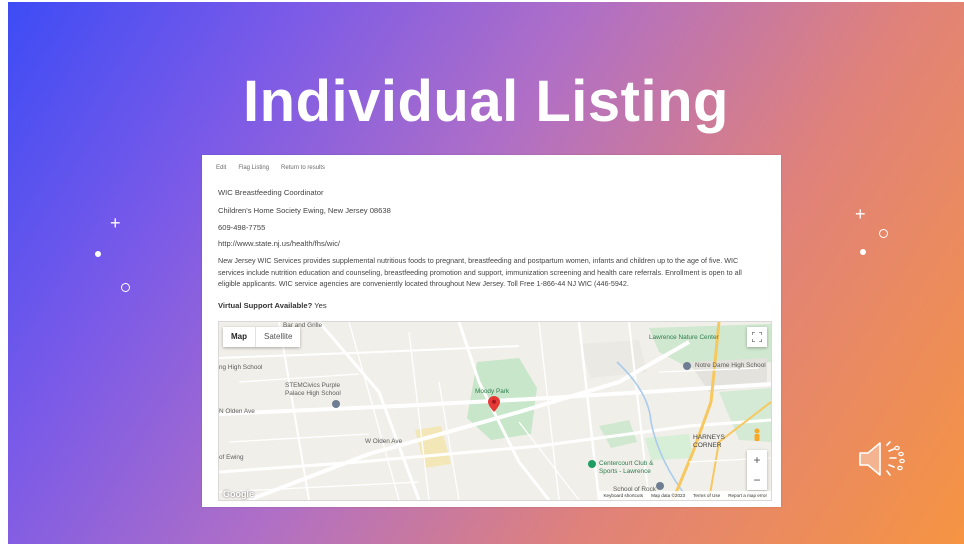  Describe the element at coordinates (757, 337) in the screenshot. I see `fullscreen-icon` at that location.